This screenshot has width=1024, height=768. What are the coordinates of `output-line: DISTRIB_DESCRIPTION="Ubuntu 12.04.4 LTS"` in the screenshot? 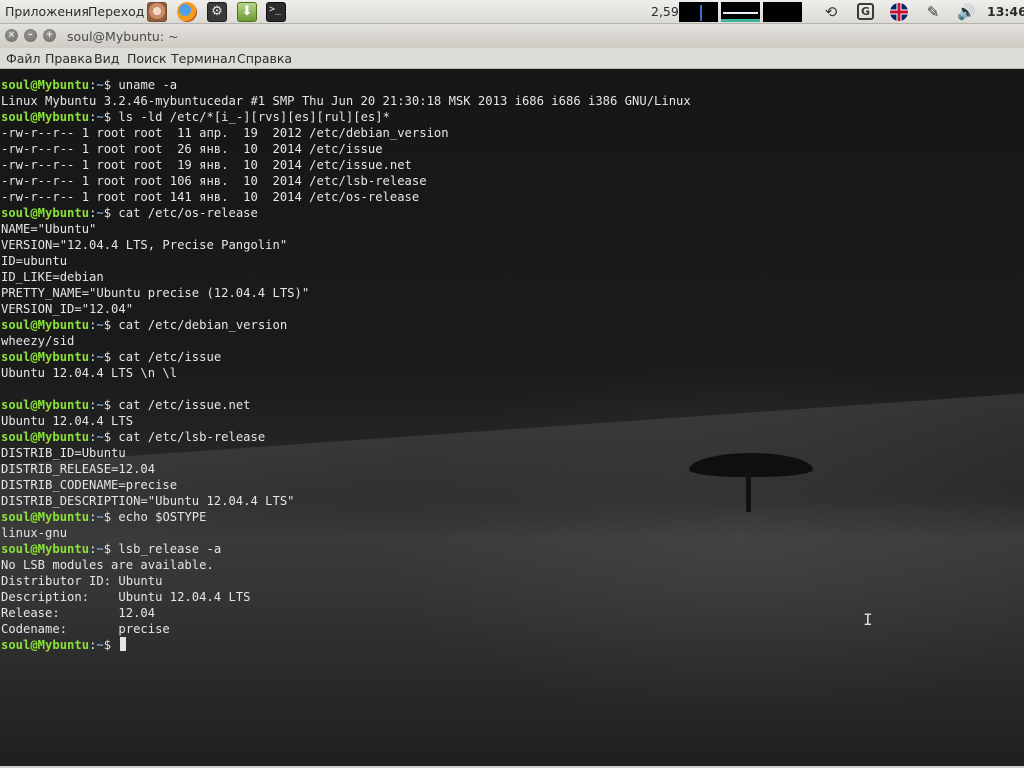 It's located at (148, 501).